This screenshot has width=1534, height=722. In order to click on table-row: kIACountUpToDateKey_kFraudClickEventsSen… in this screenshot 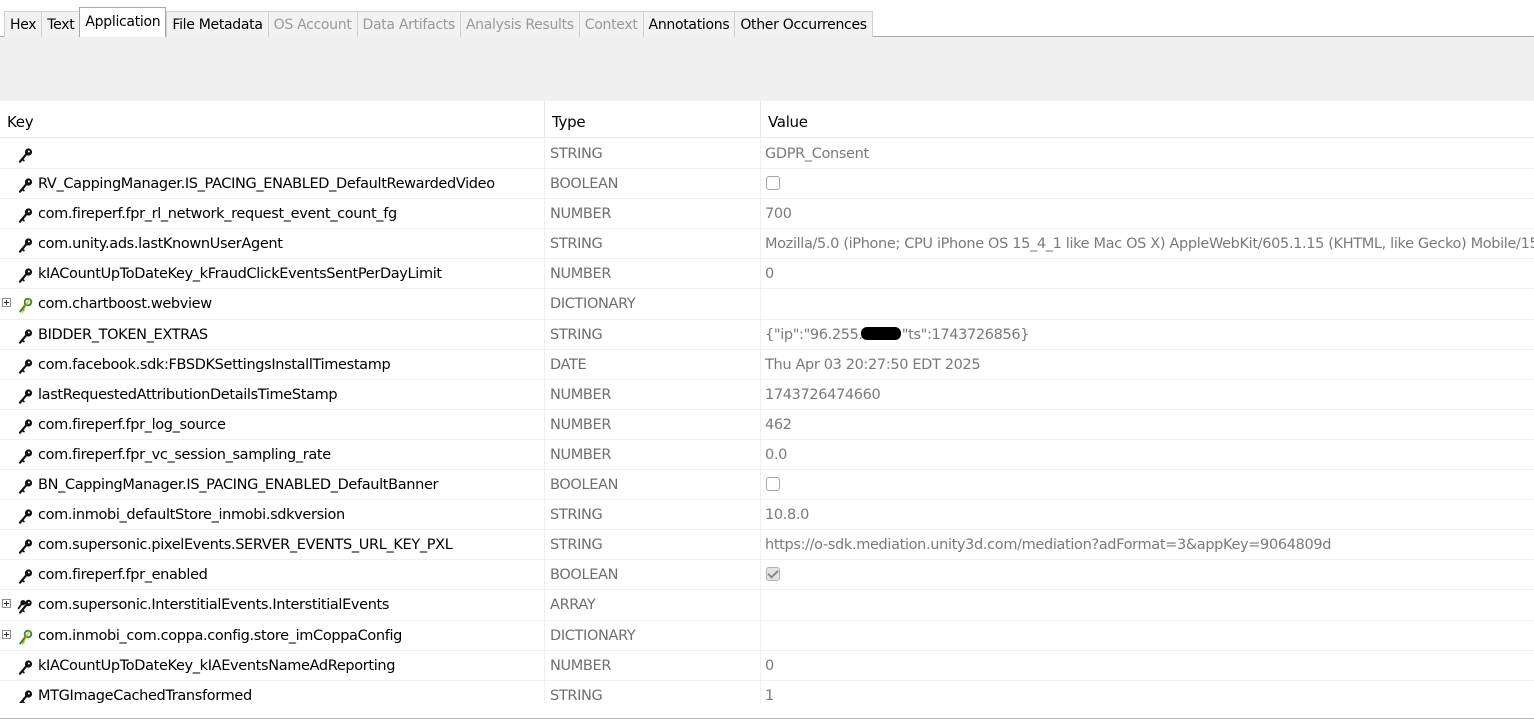, I will do `click(767, 274)`.